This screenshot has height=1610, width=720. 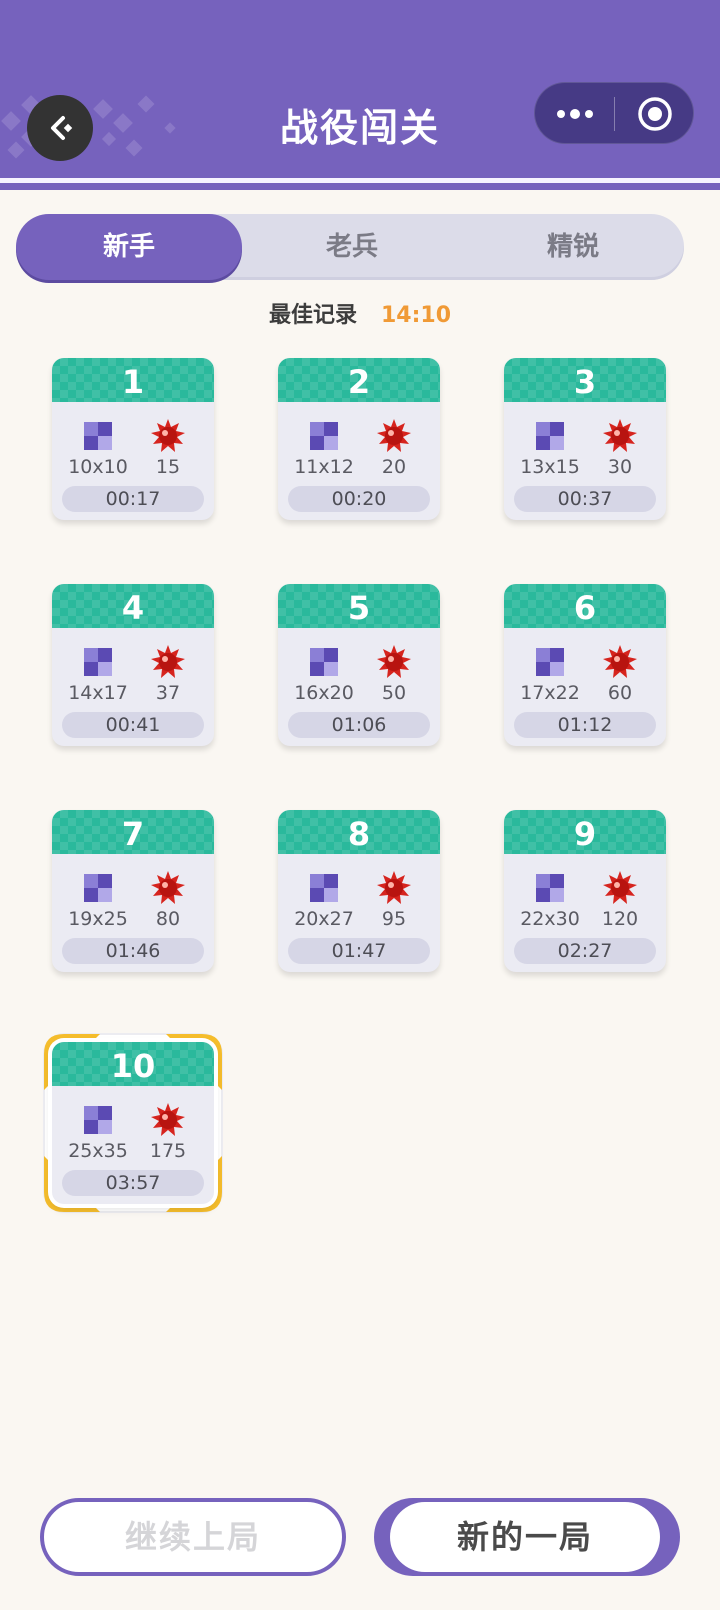 I want to click on best-time: 00:37, so click(x=585, y=499).